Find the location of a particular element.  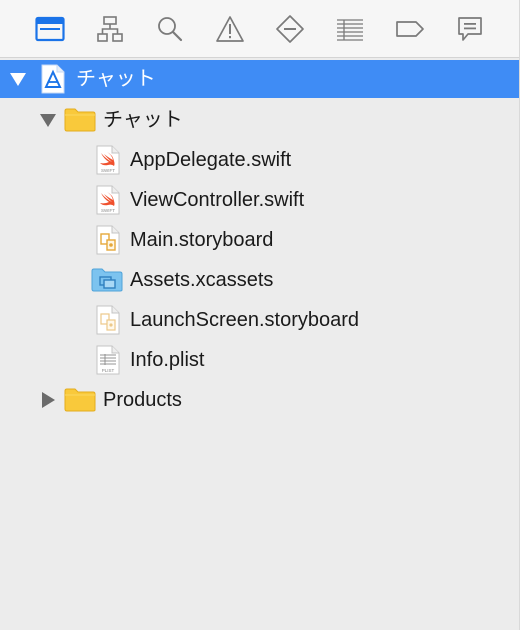

breakpoint-navigator-button is located at coordinates (410, 29).